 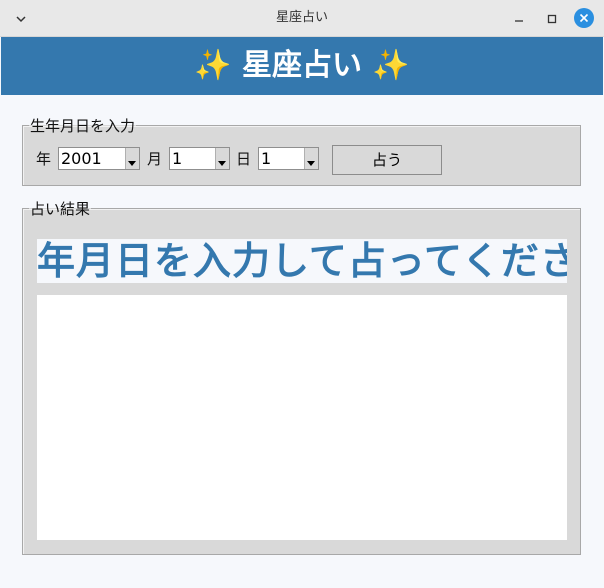 What do you see at coordinates (177, 158) in the screenshot?
I see `month-select-value: 1` at bounding box center [177, 158].